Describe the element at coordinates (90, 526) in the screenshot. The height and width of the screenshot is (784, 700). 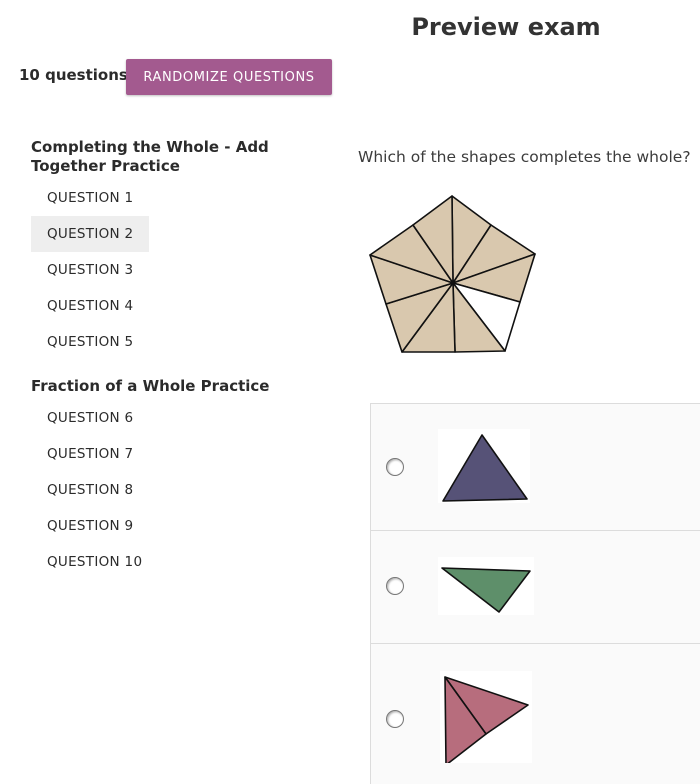
I see `question-item-9: QUESTION 9` at that location.